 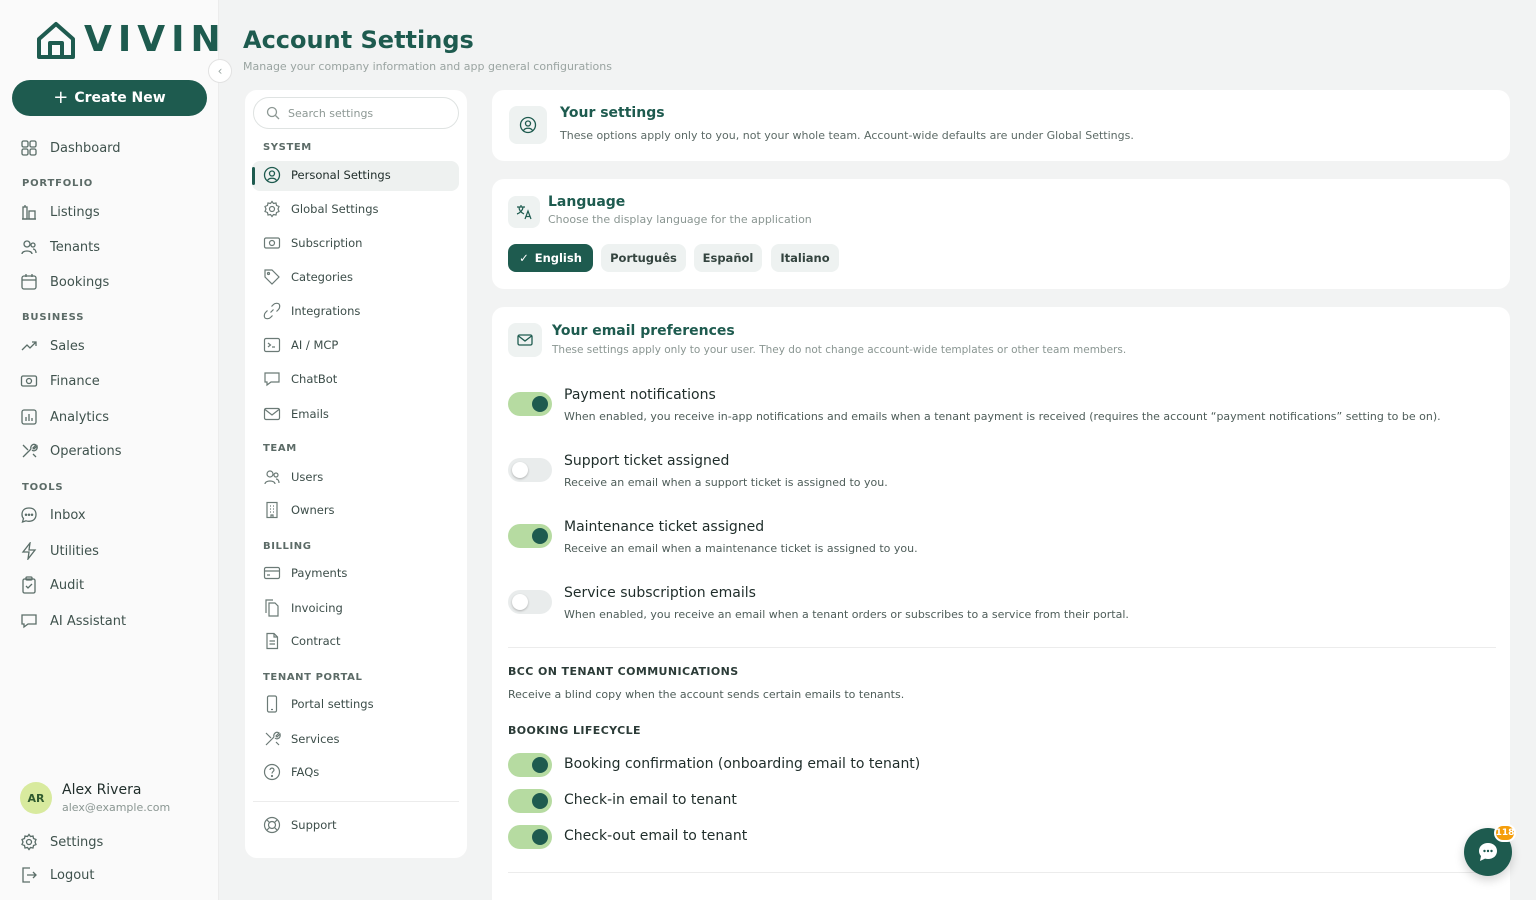 What do you see at coordinates (312, 243) in the screenshot?
I see `settings-item-subscription: Subscription` at bounding box center [312, 243].